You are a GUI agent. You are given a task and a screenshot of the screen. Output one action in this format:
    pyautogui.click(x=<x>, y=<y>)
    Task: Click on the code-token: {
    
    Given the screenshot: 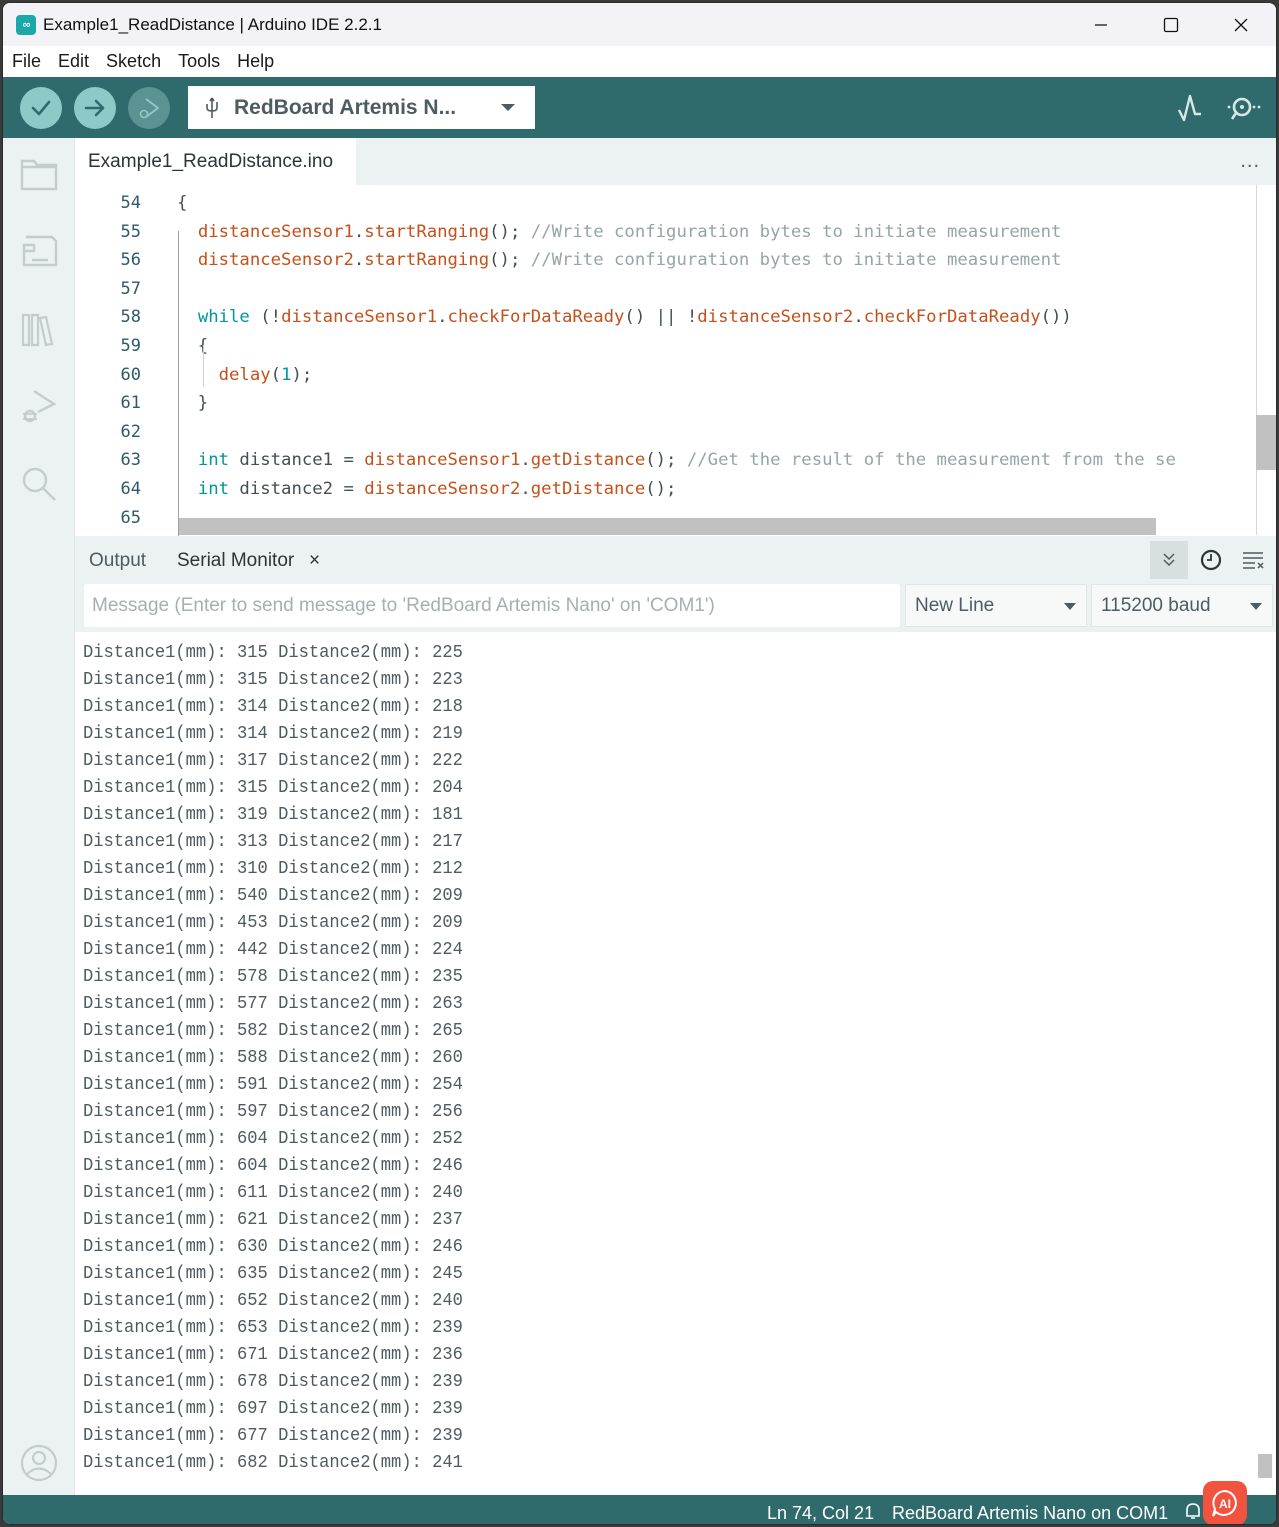 What is the action you would take?
    pyautogui.click(x=182, y=203)
    